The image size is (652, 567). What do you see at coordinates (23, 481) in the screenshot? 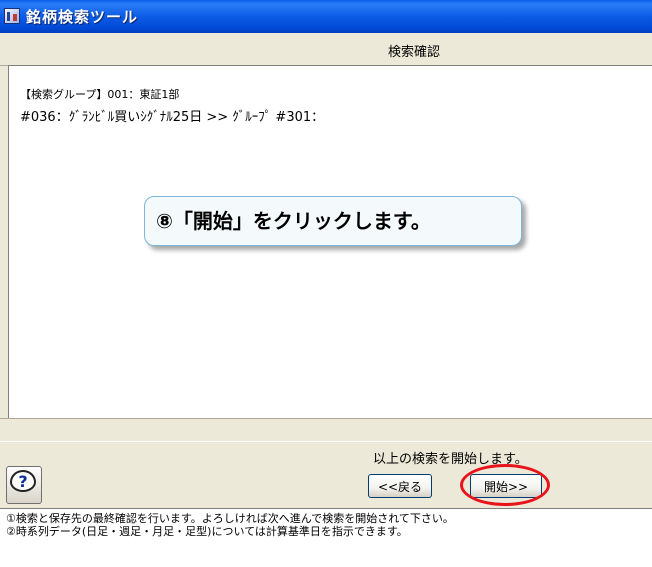
I see `help-question-icon: ?` at bounding box center [23, 481].